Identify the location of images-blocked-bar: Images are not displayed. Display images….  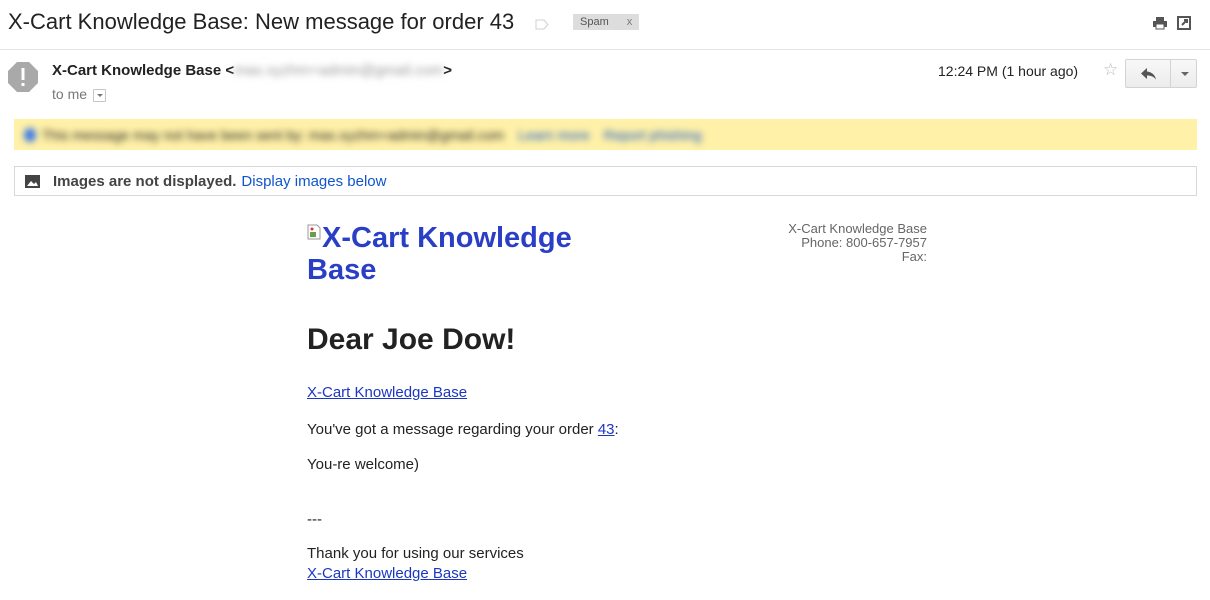
(605, 181).